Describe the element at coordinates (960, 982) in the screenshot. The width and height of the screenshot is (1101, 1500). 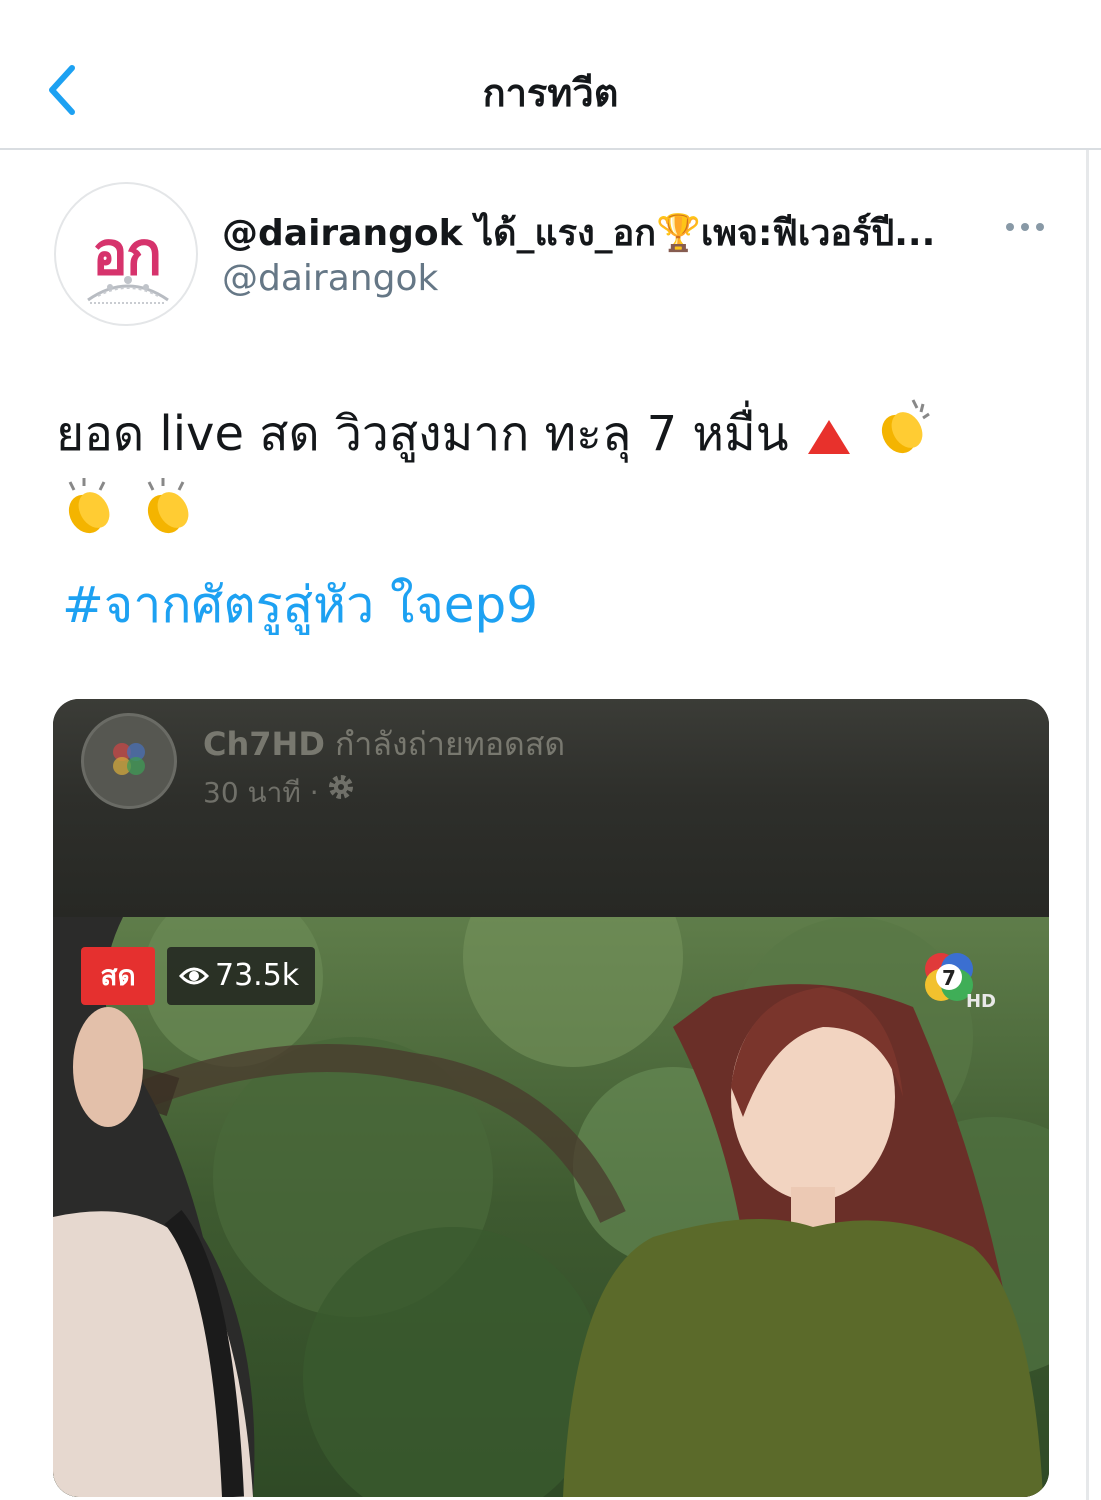
I see `ch7-hd-logo: 7 HD` at that location.